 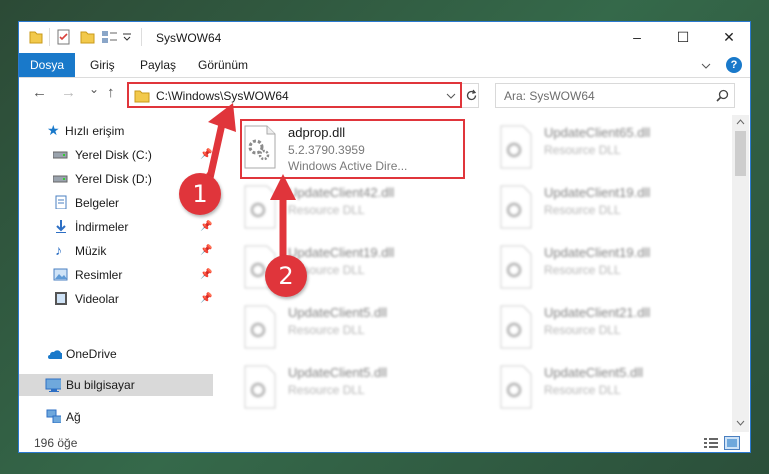 I want to click on callout-1: 1, so click(x=200, y=194).